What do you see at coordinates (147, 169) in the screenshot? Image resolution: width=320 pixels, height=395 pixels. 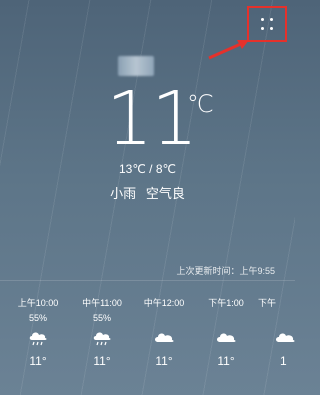 I see `temperature-range: 13℃ / 8℃` at bounding box center [147, 169].